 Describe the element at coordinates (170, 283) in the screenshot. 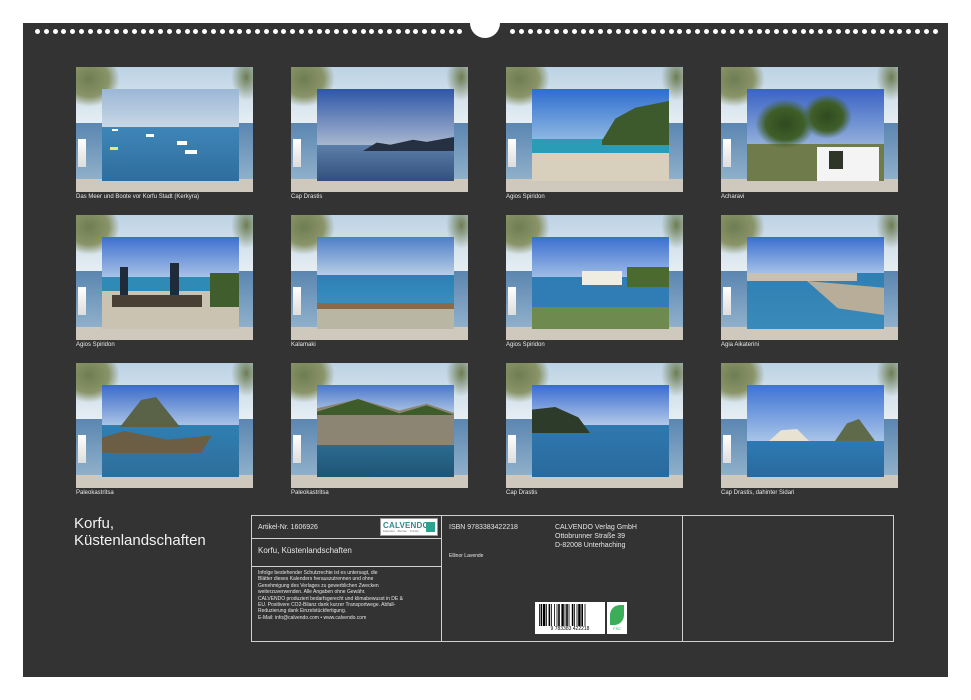

I see `photo-beach-umbrellas-tables` at that location.